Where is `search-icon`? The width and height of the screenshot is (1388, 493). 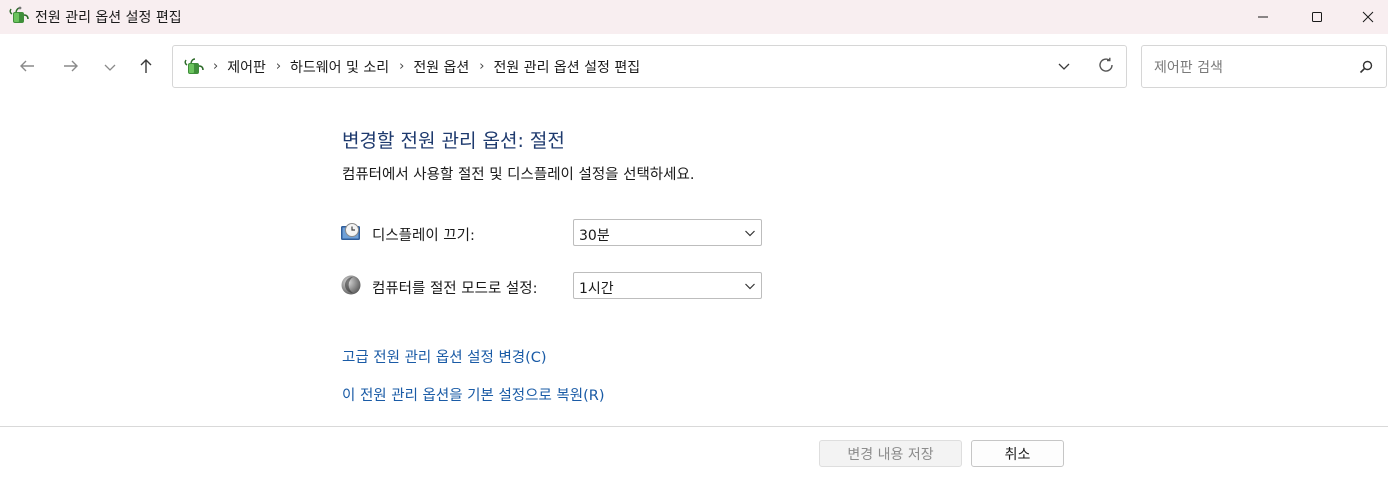 search-icon is located at coordinates (1366, 67).